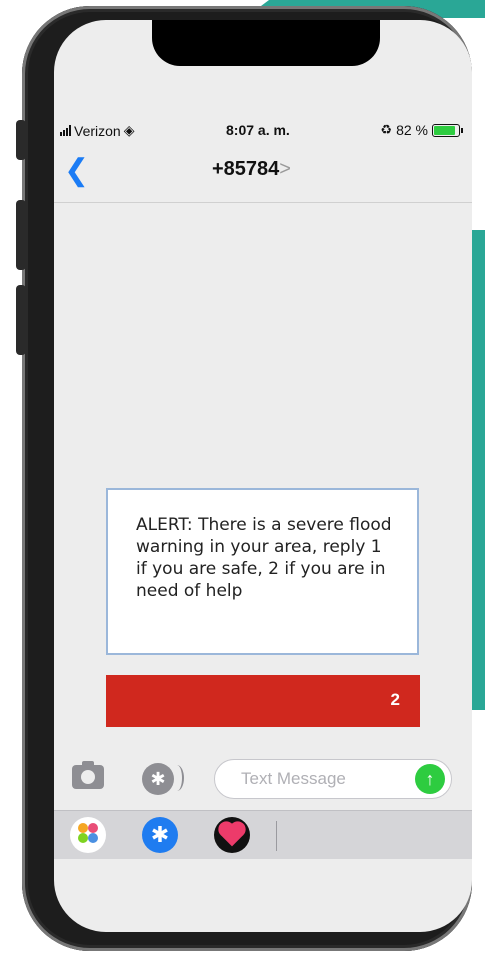 Image resolution: width=485 pixels, height=957 pixels. I want to click on reply-option-label: 2, so click(395, 699).